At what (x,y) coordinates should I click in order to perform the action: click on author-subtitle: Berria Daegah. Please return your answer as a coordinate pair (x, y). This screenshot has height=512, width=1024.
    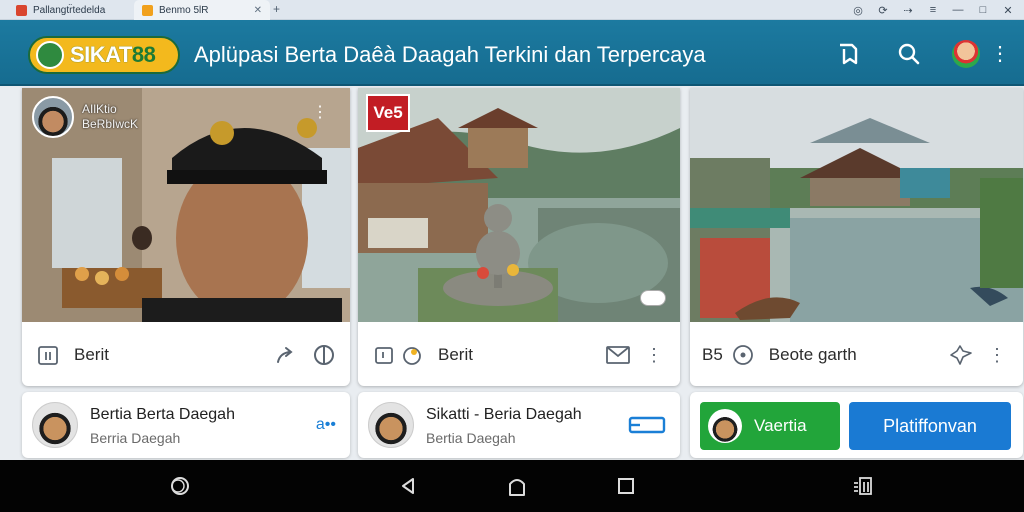
    Looking at the image, I should click on (135, 438).